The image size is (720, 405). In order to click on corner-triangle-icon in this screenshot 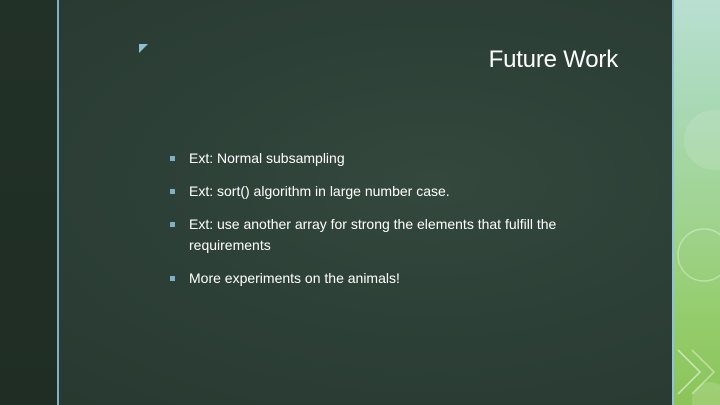, I will do `click(143, 48)`.